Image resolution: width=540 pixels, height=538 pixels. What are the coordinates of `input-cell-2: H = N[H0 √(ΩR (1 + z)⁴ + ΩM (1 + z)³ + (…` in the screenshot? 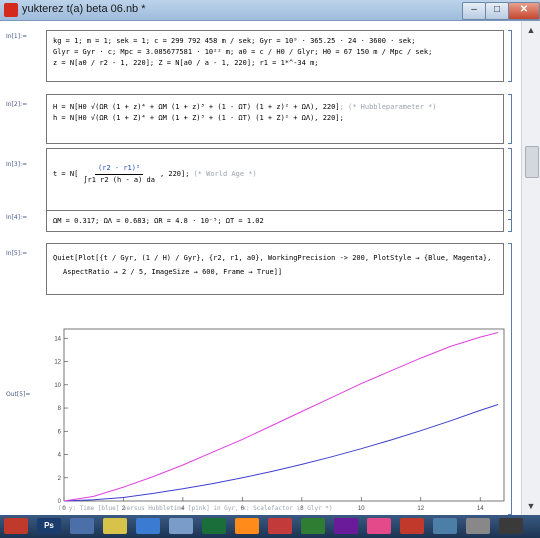 It's located at (275, 119).